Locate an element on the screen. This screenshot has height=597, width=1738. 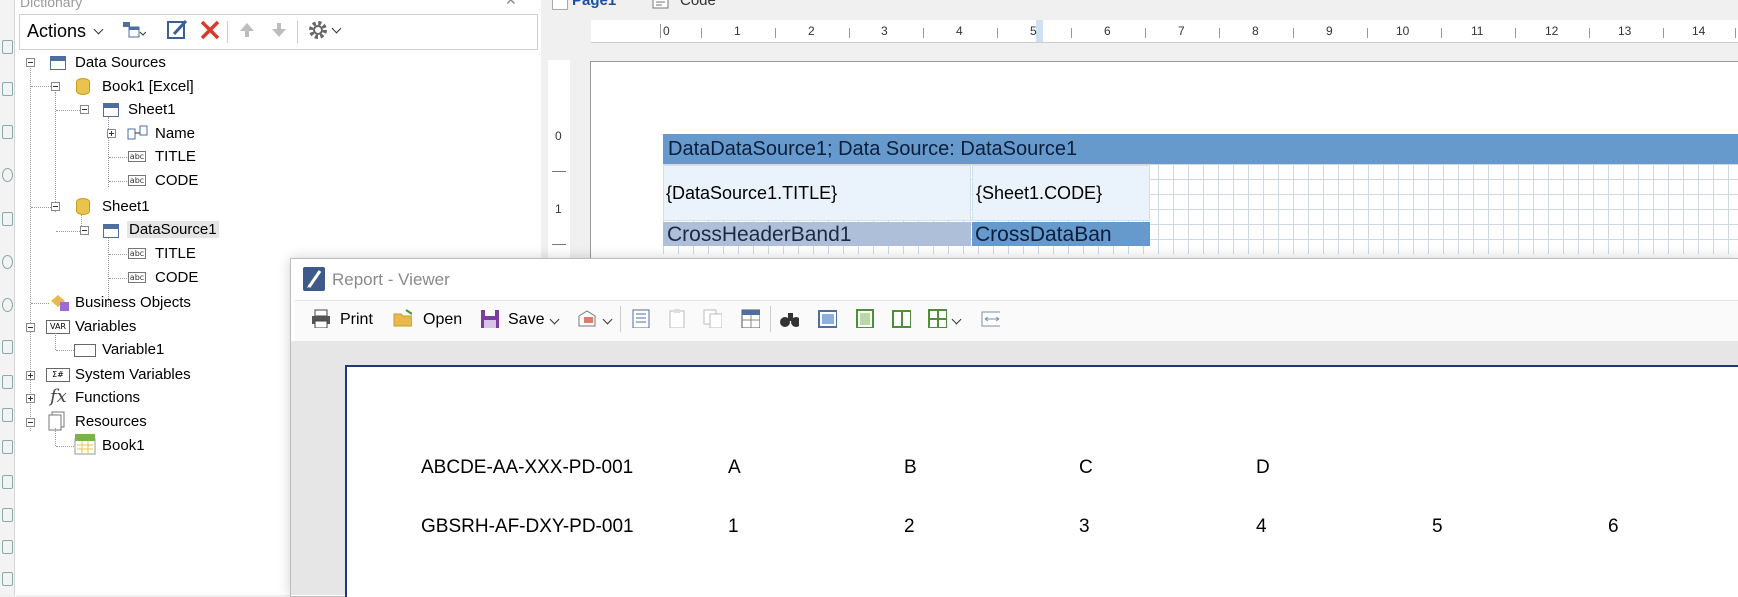
ruler-label: 12 is located at coordinates (1552, 31).